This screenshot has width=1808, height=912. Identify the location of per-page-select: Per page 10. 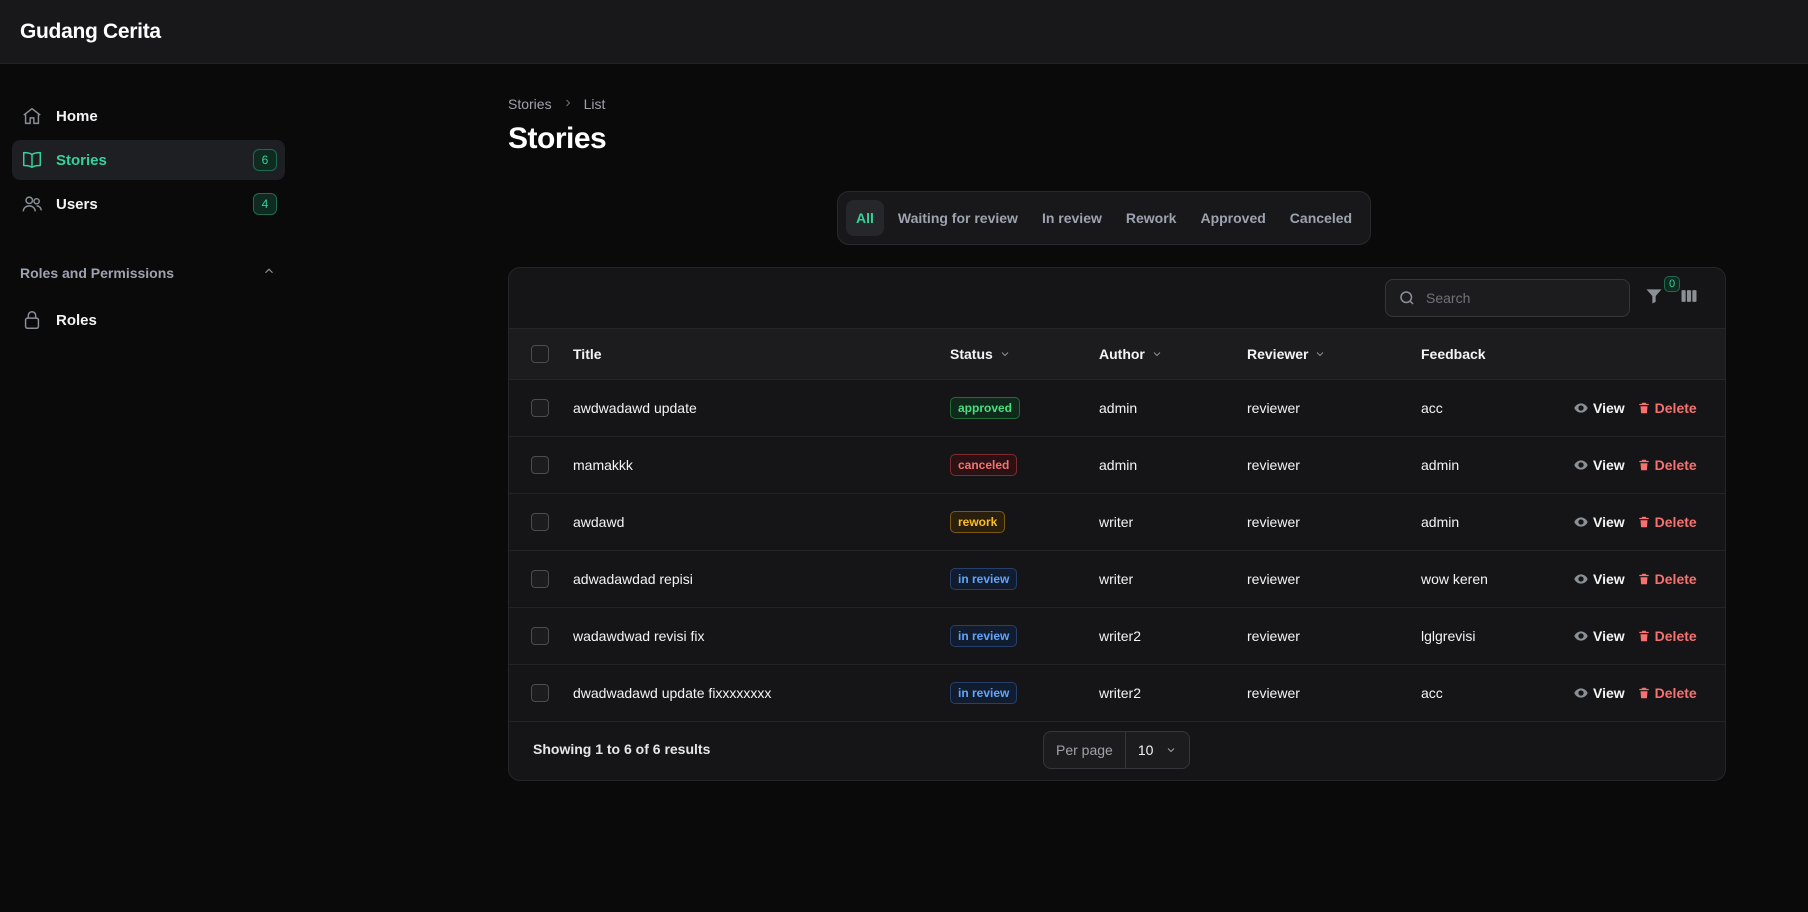
(1117, 750).